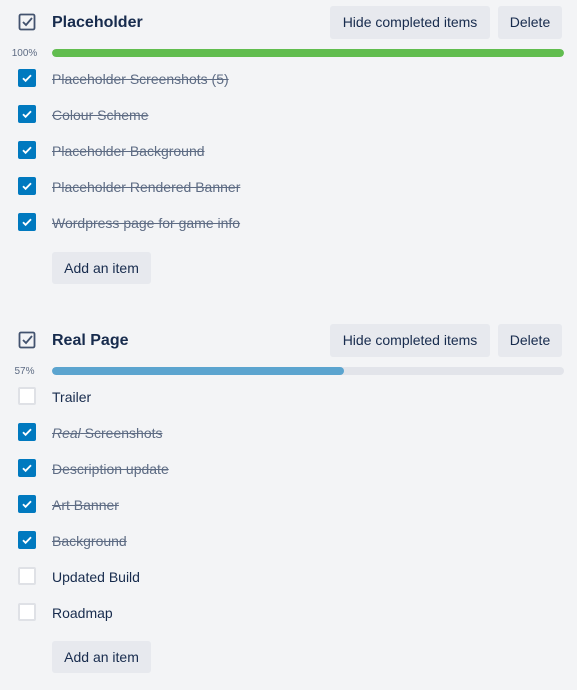 This screenshot has height=690, width=577. I want to click on item-text: Background, so click(89, 541).